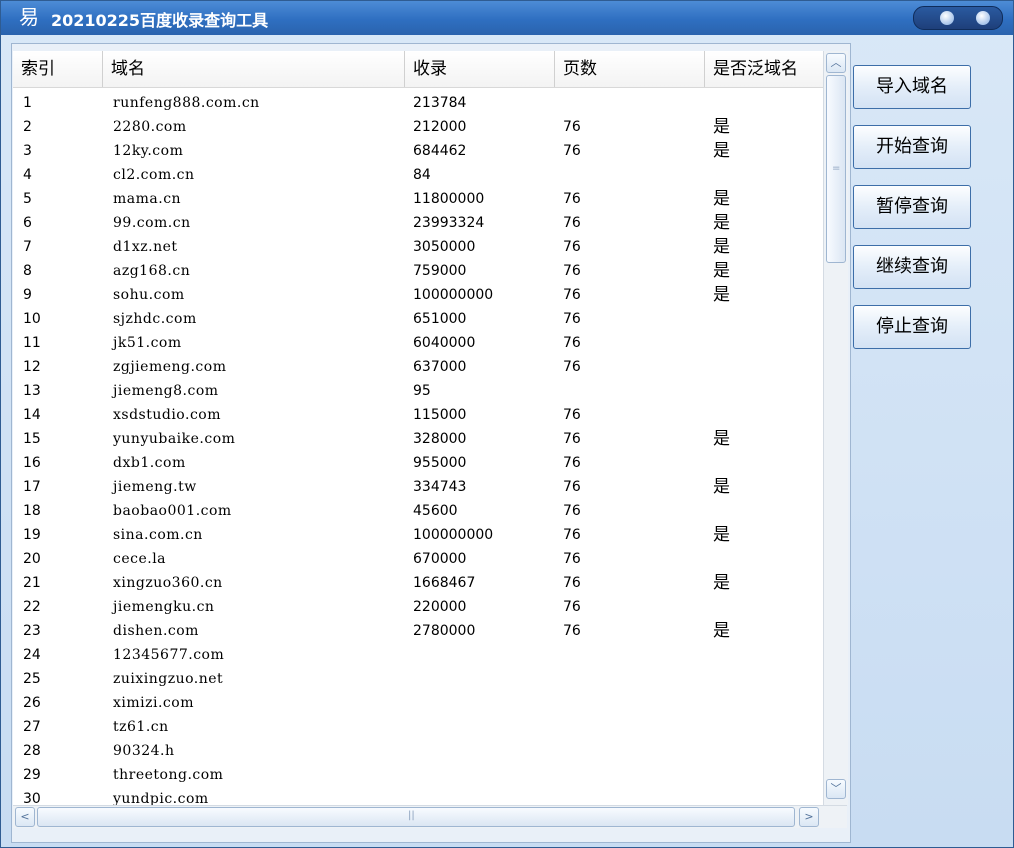 This screenshot has width=1014, height=848. I want to click on grip-icon: =, so click(836, 168).